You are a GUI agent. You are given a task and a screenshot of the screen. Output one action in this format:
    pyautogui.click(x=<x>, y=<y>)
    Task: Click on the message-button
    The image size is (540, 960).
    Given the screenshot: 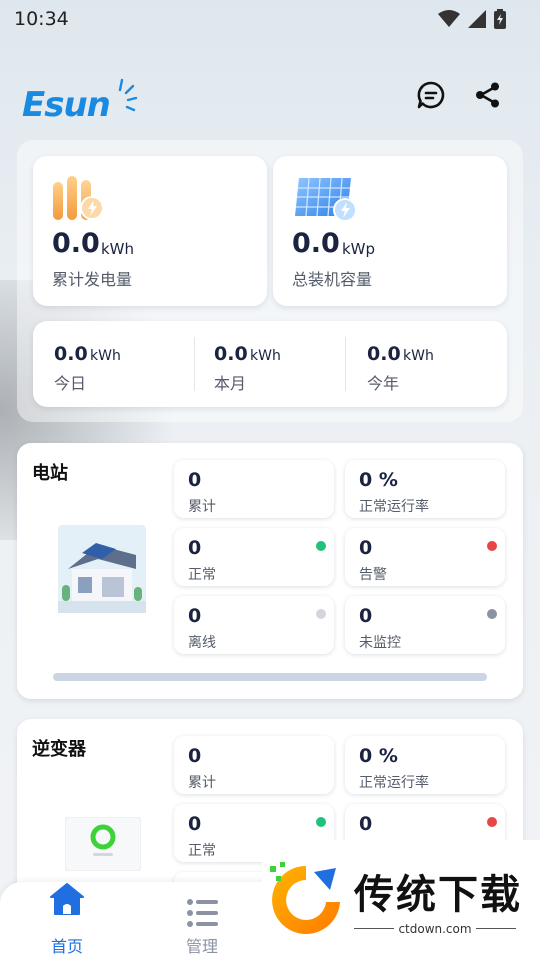 What is the action you would take?
    pyautogui.click(x=431, y=95)
    